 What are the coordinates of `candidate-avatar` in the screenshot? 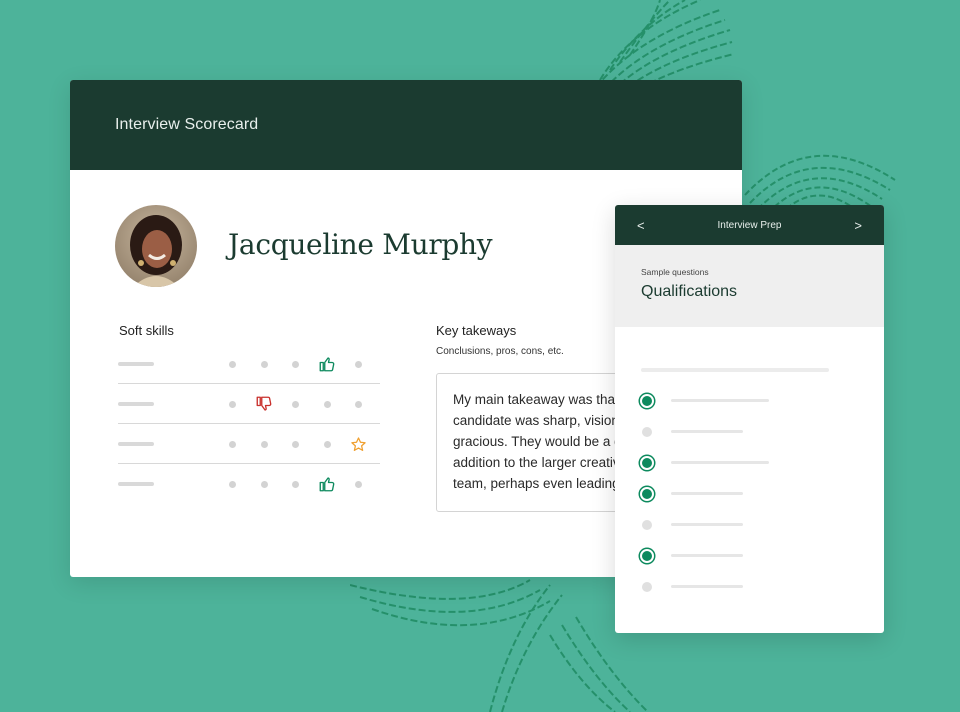 It's located at (156, 246).